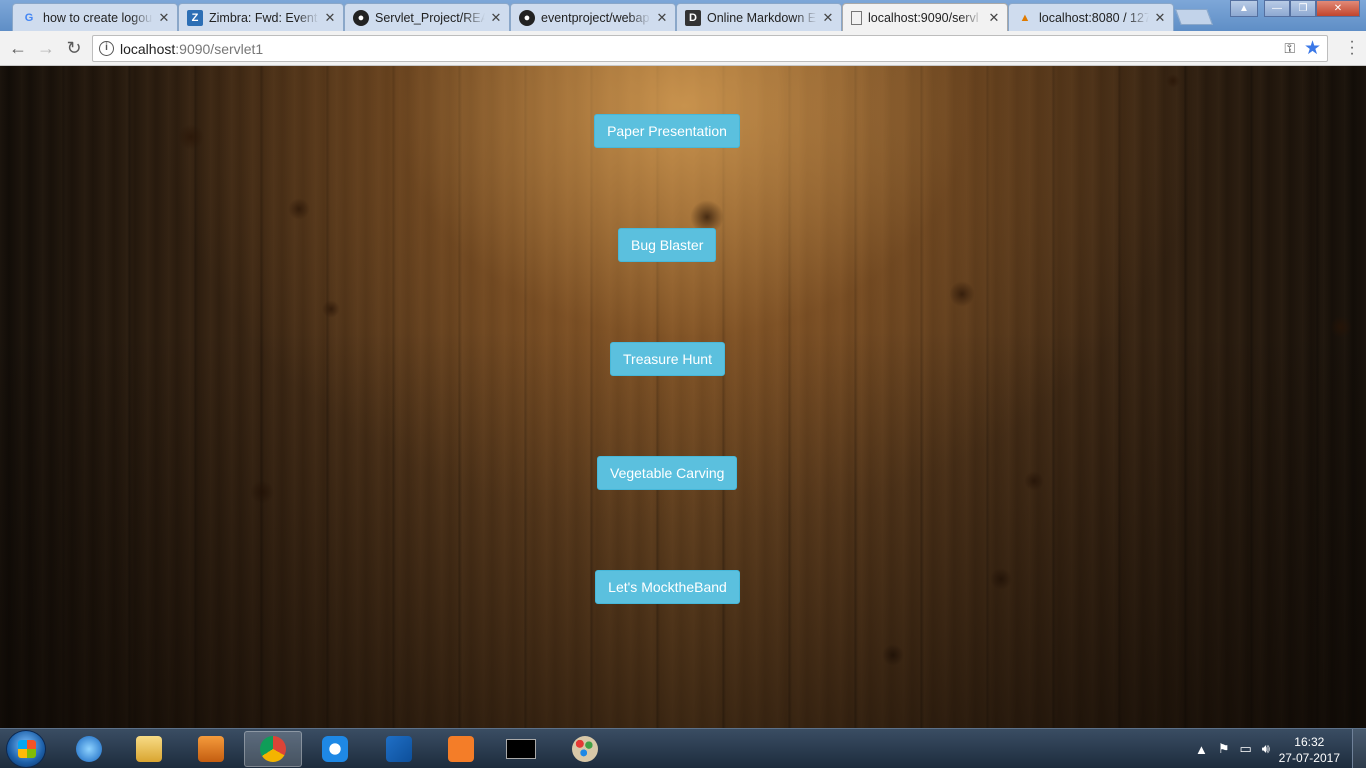 This screenshot has width=1366, height=768. What do you see at coordinates (1277, 8) in the screenshot?
I see `minimize-button: —` at bounding box center [1277, 8].